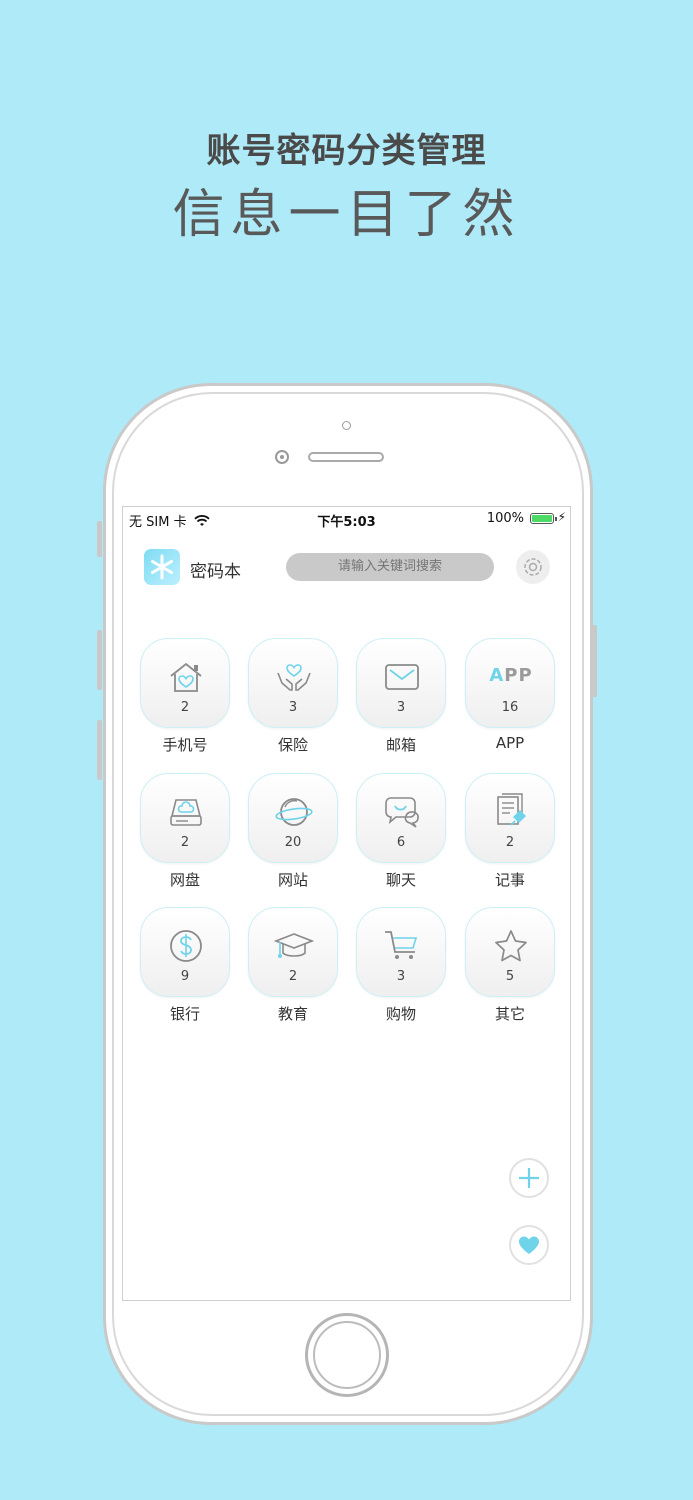 The width and height of the screenshot is (693, 1500). What do you see at coordinates (346, 151) in the screenshot?
I see `promo-title: 账号密码分类管理` at bounding box center [346, 151].